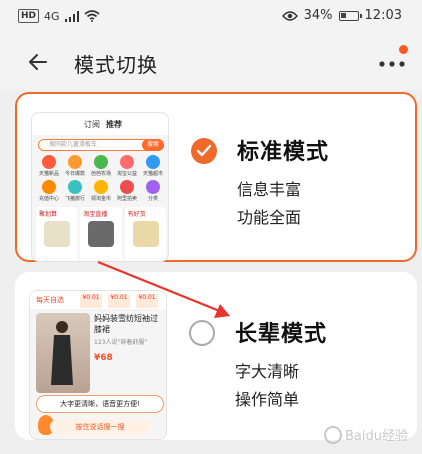  What do you see at coordinates (392, 64) in the screenshot?
I see `more-dots-icon` at bounding box center [392, 64].